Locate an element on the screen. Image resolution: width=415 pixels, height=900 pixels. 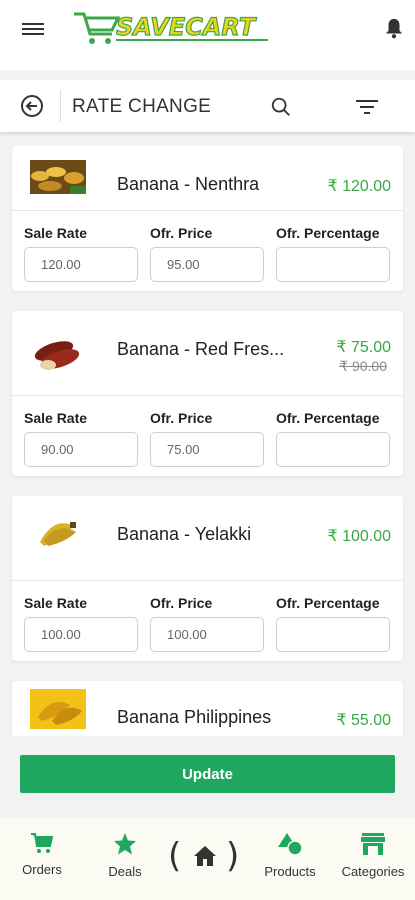
product-card-header: Banana - Red Fres... ₹ 75.00 ₹ 90.00 is located at coordinates (207, 353).